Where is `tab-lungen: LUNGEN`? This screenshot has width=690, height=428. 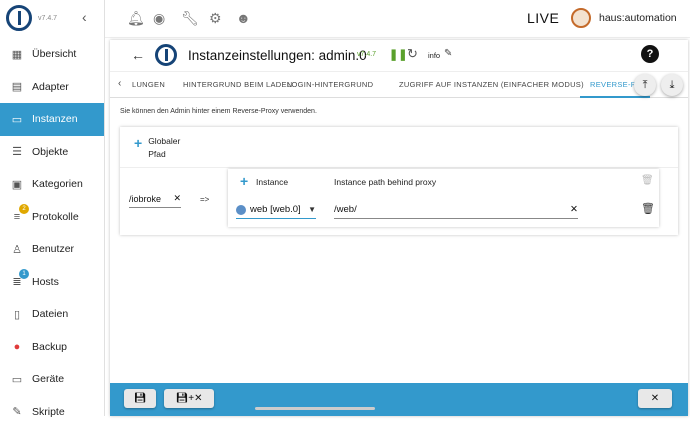 tab-lungen: LUNGEN is located at coordinates (148, 84).